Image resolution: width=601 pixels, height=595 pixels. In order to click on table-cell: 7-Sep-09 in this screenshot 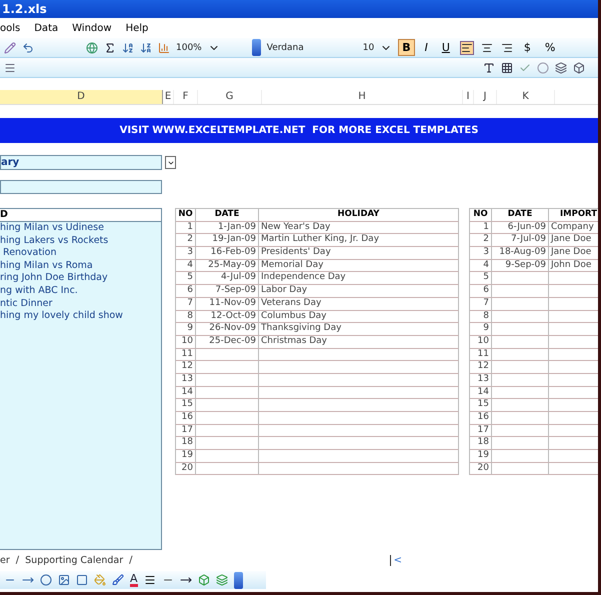, I will do `click(227, 291)`.